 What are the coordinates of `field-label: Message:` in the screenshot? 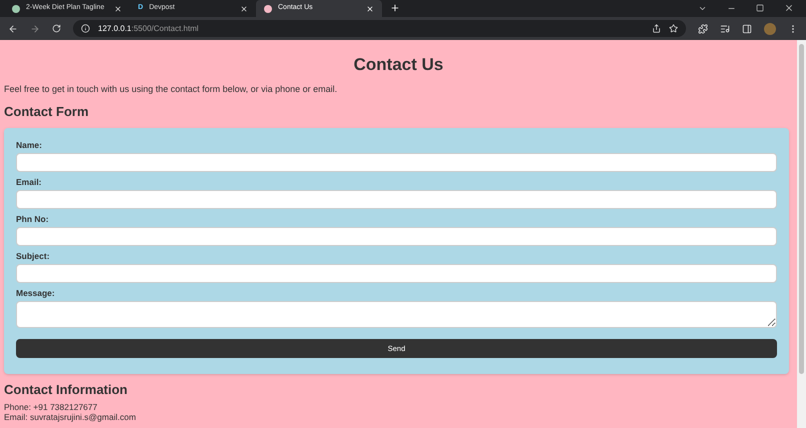 It's located at (36, 293).